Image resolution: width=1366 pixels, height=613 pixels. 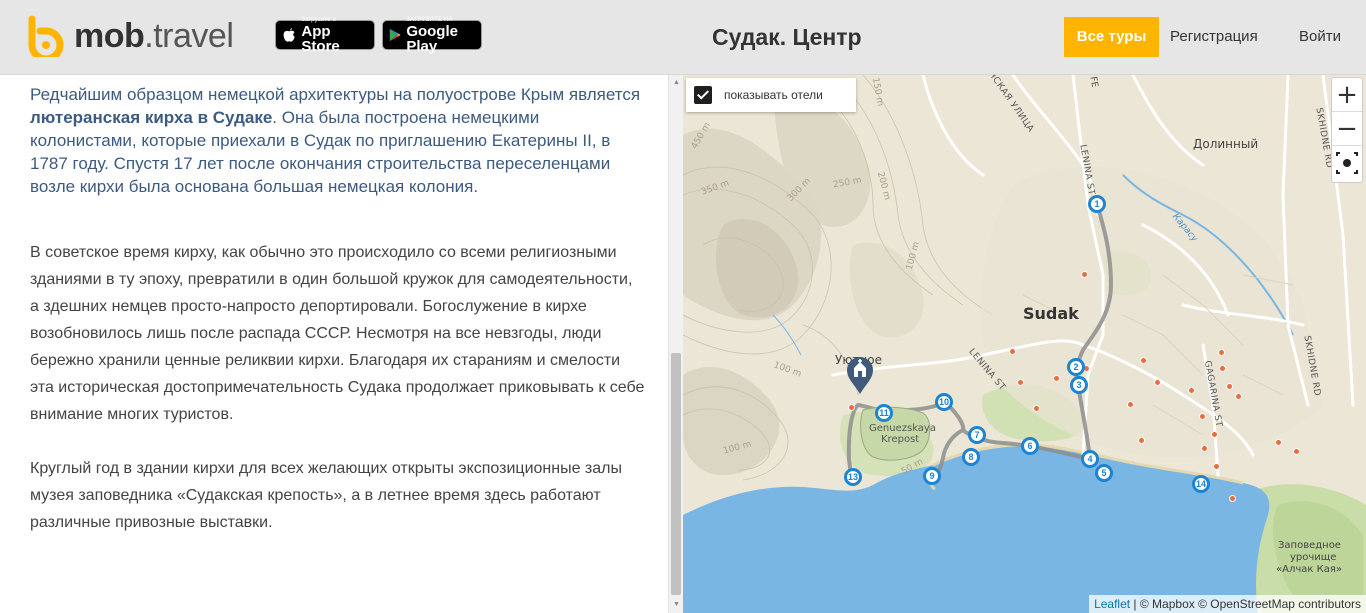 What do you see at coordinates (1309, 545) in the screenshot?
I see `place-label-reserve: Заповедное` at bounding box center [1309, 545].